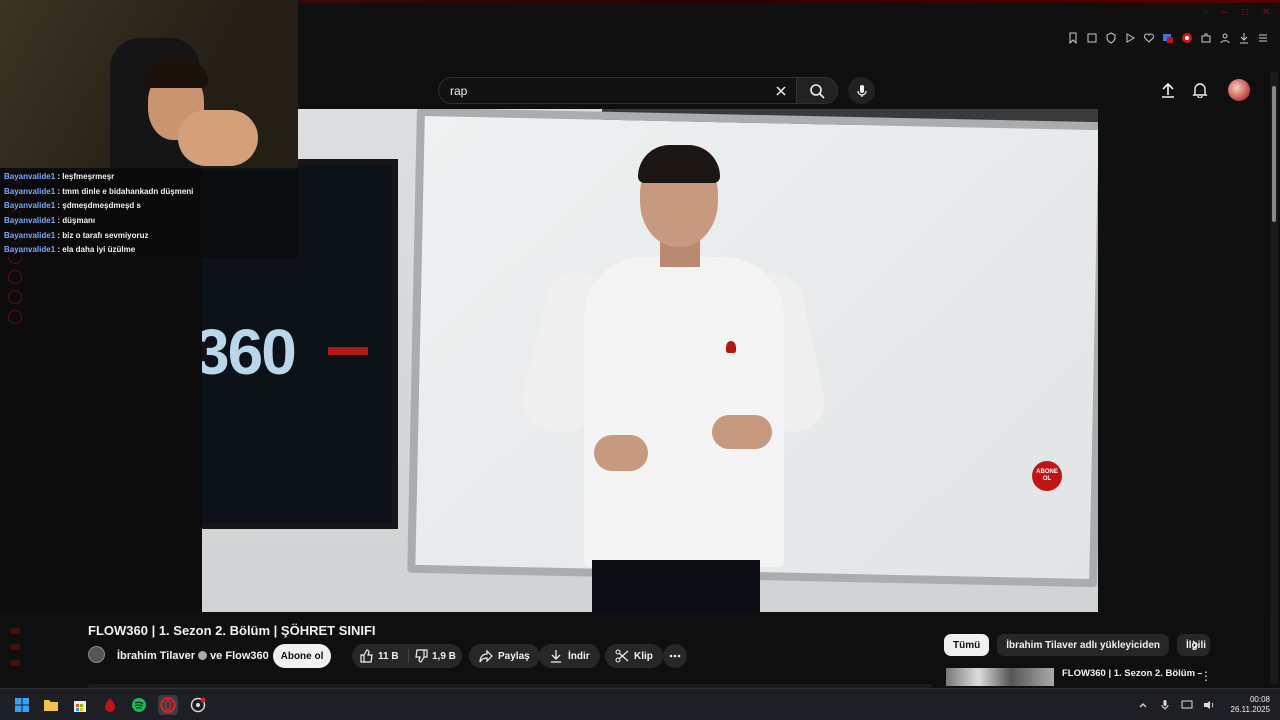 This screenshot has height=720, width=1280. What do you see at coordinates (617, 90) in the screenshot?
I see `search-input: rap` at bounding box center [617, 90].